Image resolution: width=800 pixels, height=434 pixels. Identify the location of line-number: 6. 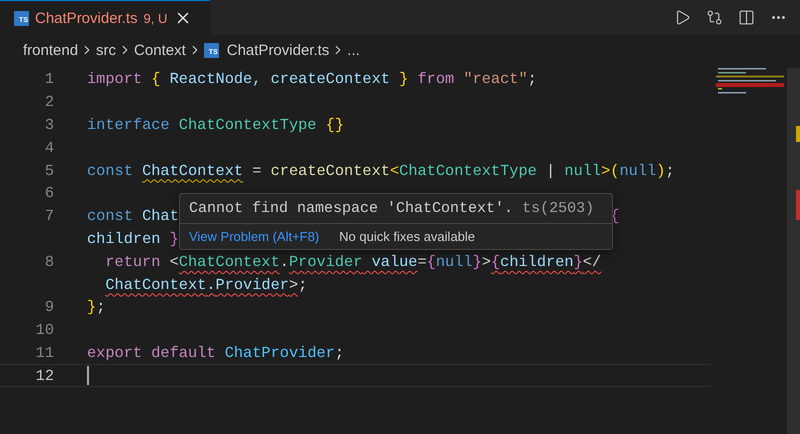
(49, 193).